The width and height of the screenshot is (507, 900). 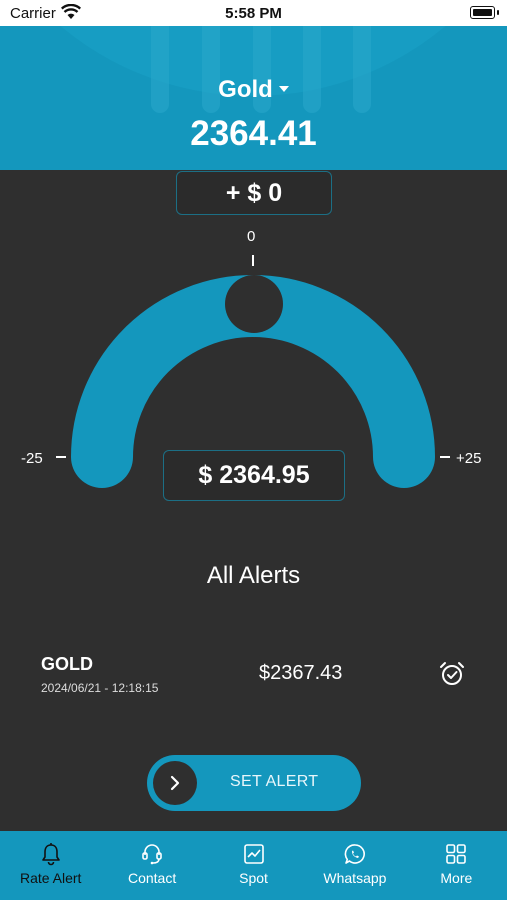 What do you see at coordinates (456, 878) in the screenshot?
I see `tab-label: More` at bounding box center [456, 878].